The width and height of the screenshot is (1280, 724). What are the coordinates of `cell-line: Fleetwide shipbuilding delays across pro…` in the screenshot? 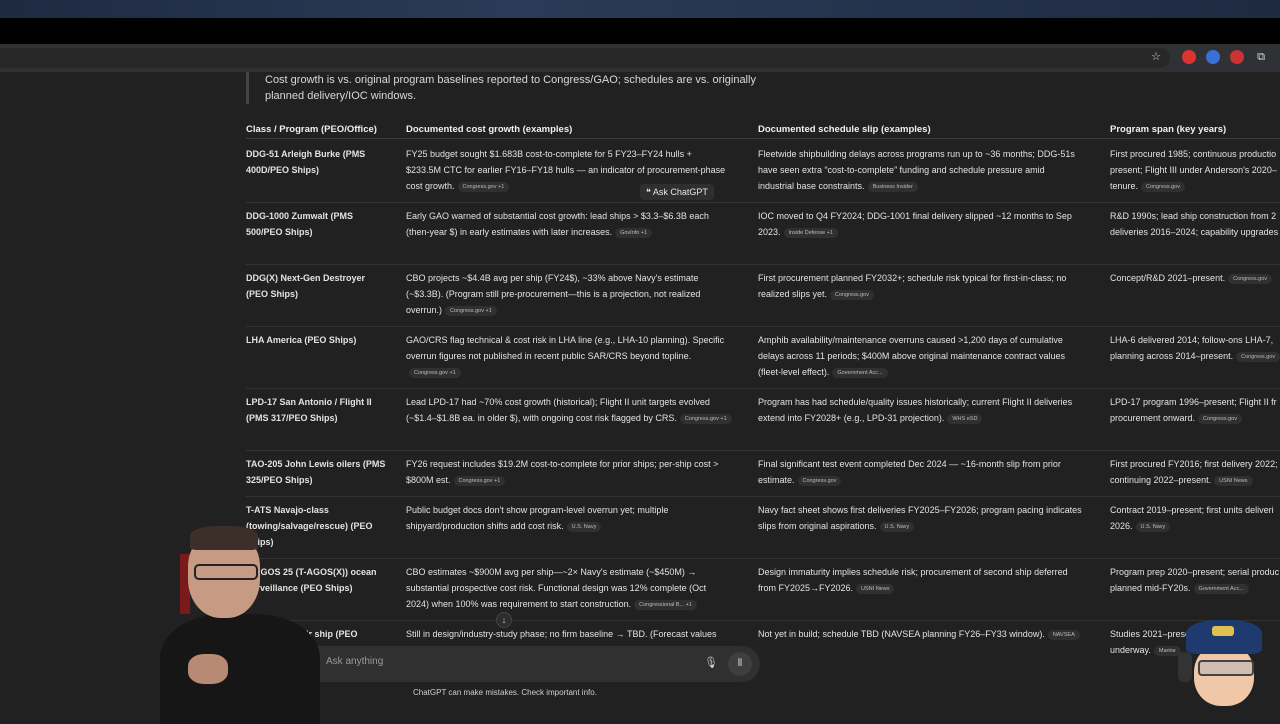 It's located at (925, 154).